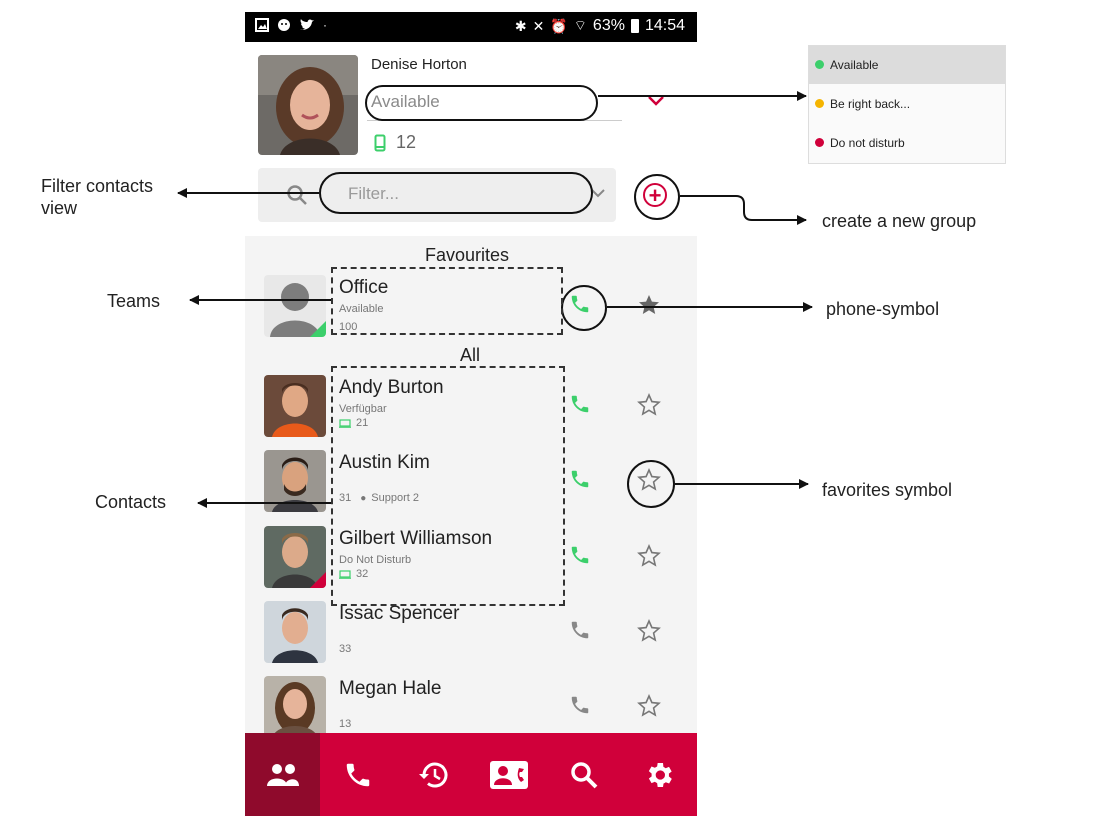 Image resolution: width=1110 pixels, height=836 pixels. Describe the element at coordinates (97, 197) in the screenshot. I see `annotation-filter: Filter contacts view` at that location.